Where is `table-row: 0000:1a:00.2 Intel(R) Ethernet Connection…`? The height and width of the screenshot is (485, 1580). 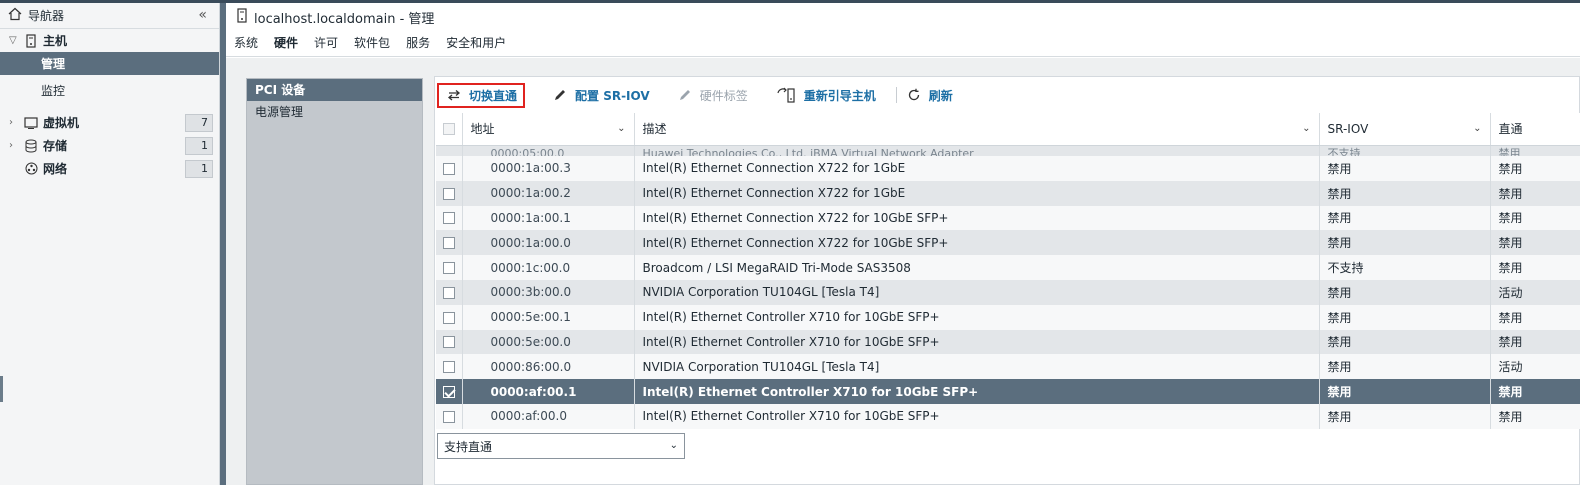 table-row: 0000:1a:00.2 Intel(R) Ethernet Connection… is located at coordinates (1008, 193).